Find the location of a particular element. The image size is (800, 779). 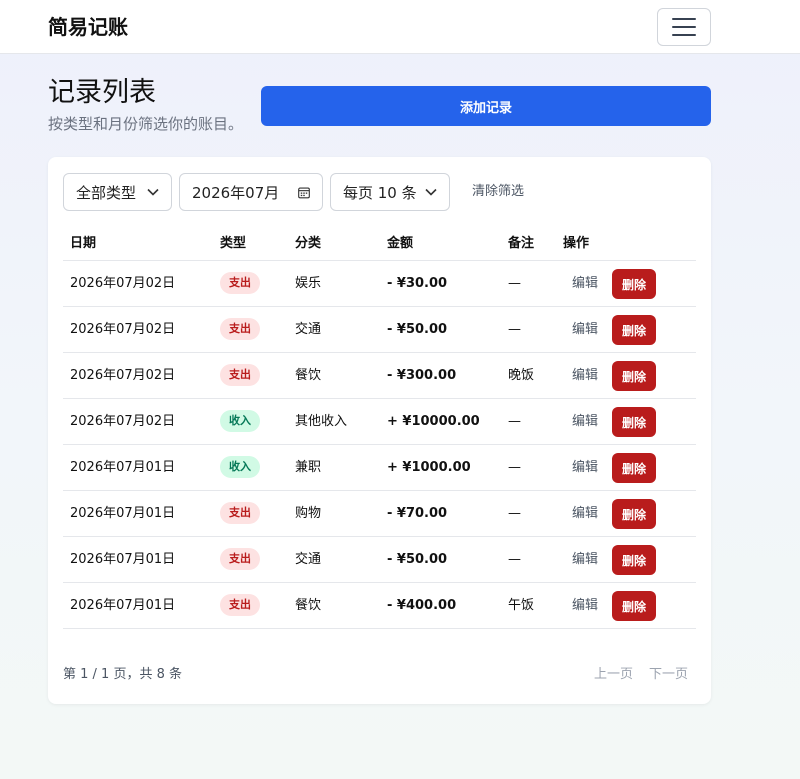

table-row: 2026年07月01日 支出 餐饮 - ¥400.00 午饭 编辑 删除 is located at coordinates (379, 606).